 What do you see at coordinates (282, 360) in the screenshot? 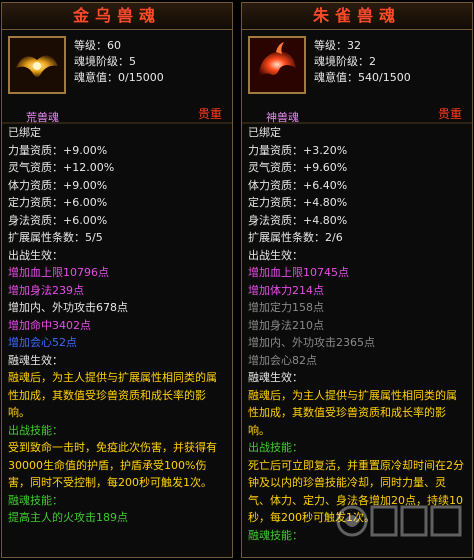
I see `effect-line: 增加会心82点` at bounding box center [282, 360].